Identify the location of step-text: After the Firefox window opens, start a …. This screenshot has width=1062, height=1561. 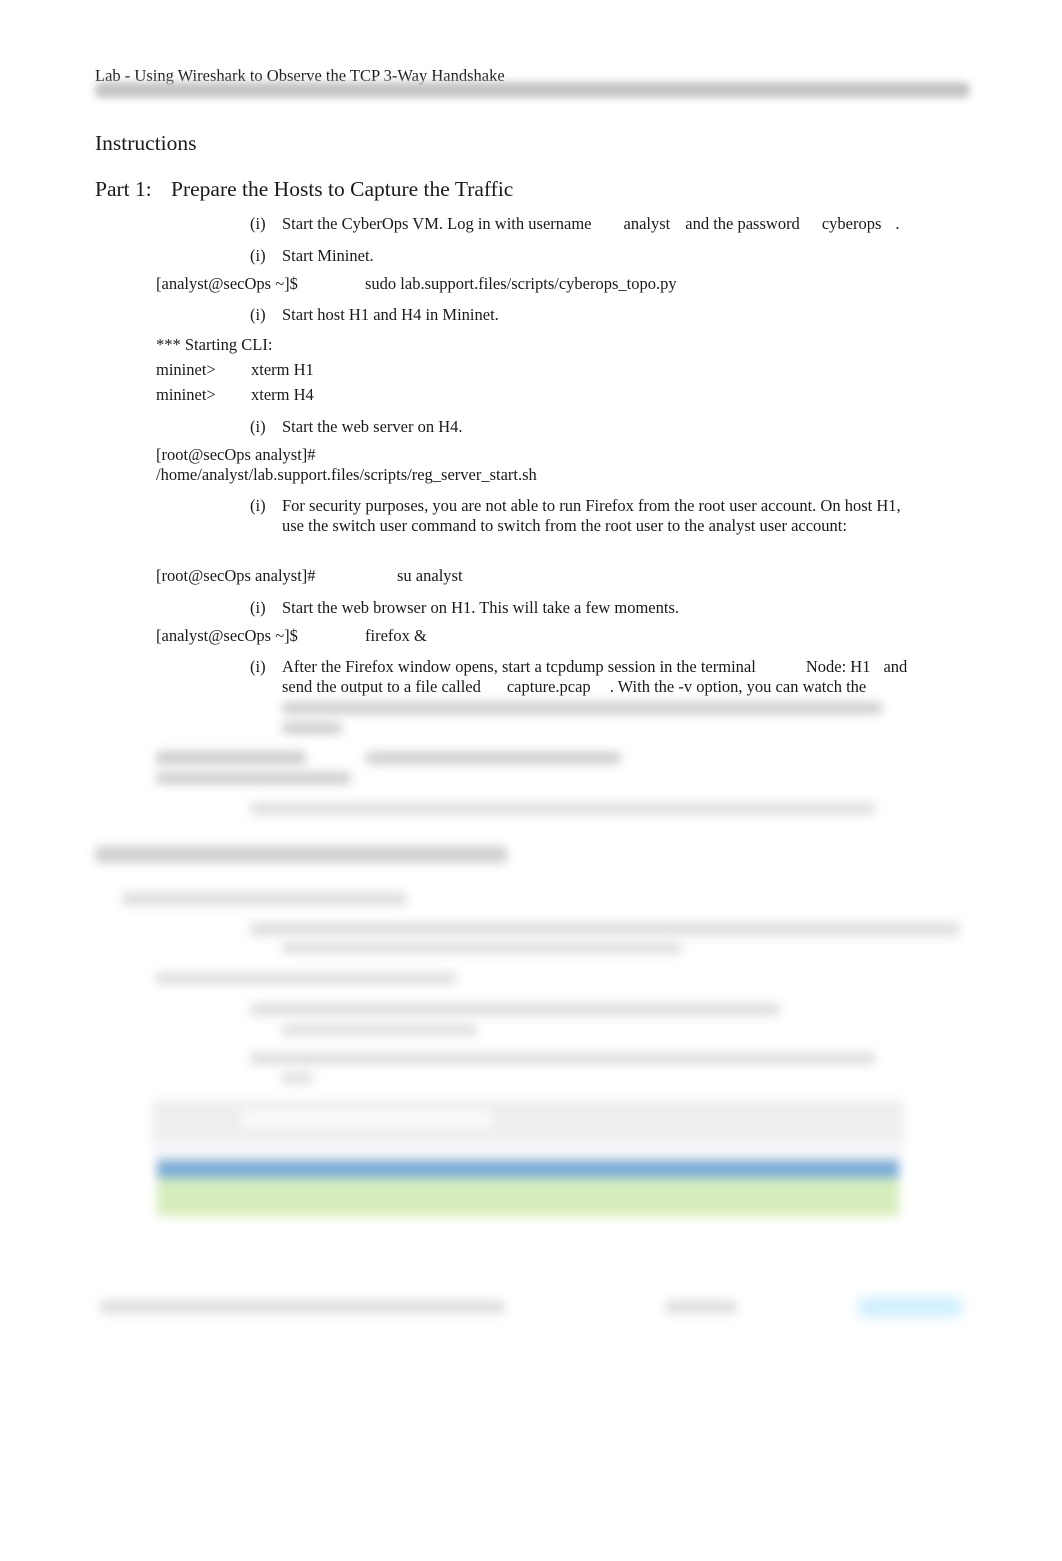
(519, 666).